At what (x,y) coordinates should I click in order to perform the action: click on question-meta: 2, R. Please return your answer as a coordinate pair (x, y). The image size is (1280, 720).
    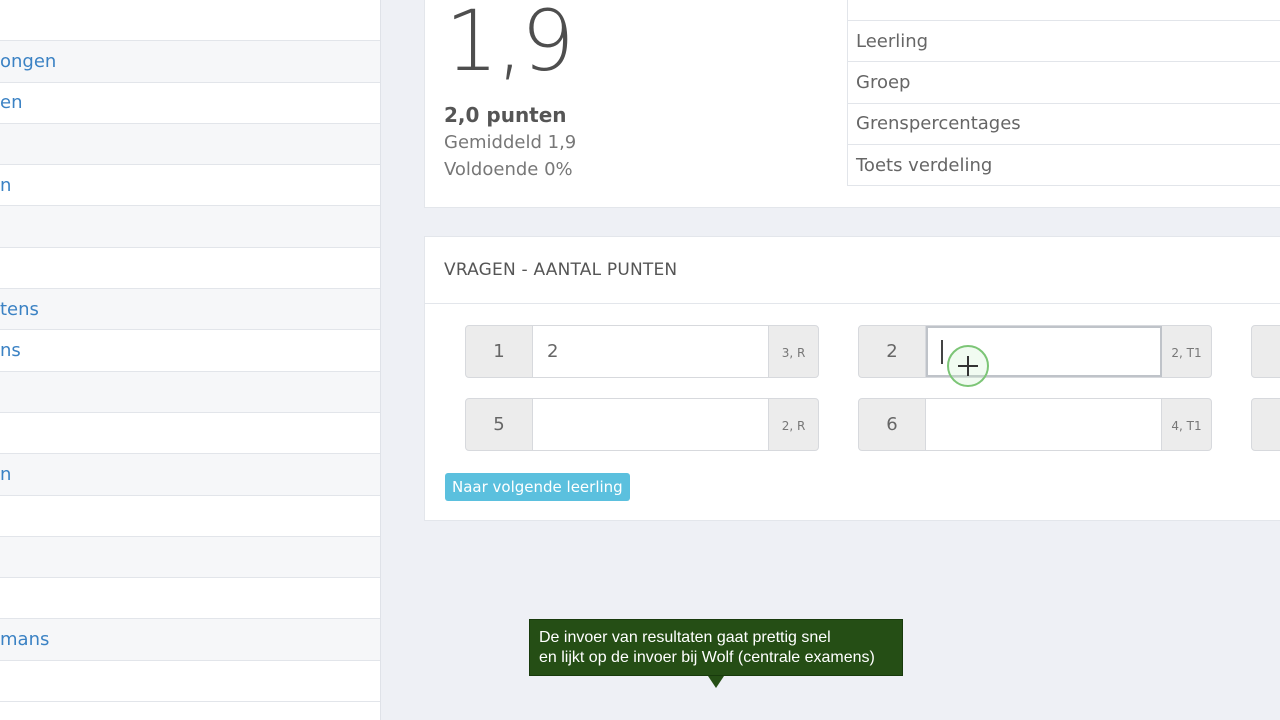
    Looking at the image, I should click on (793, 426).